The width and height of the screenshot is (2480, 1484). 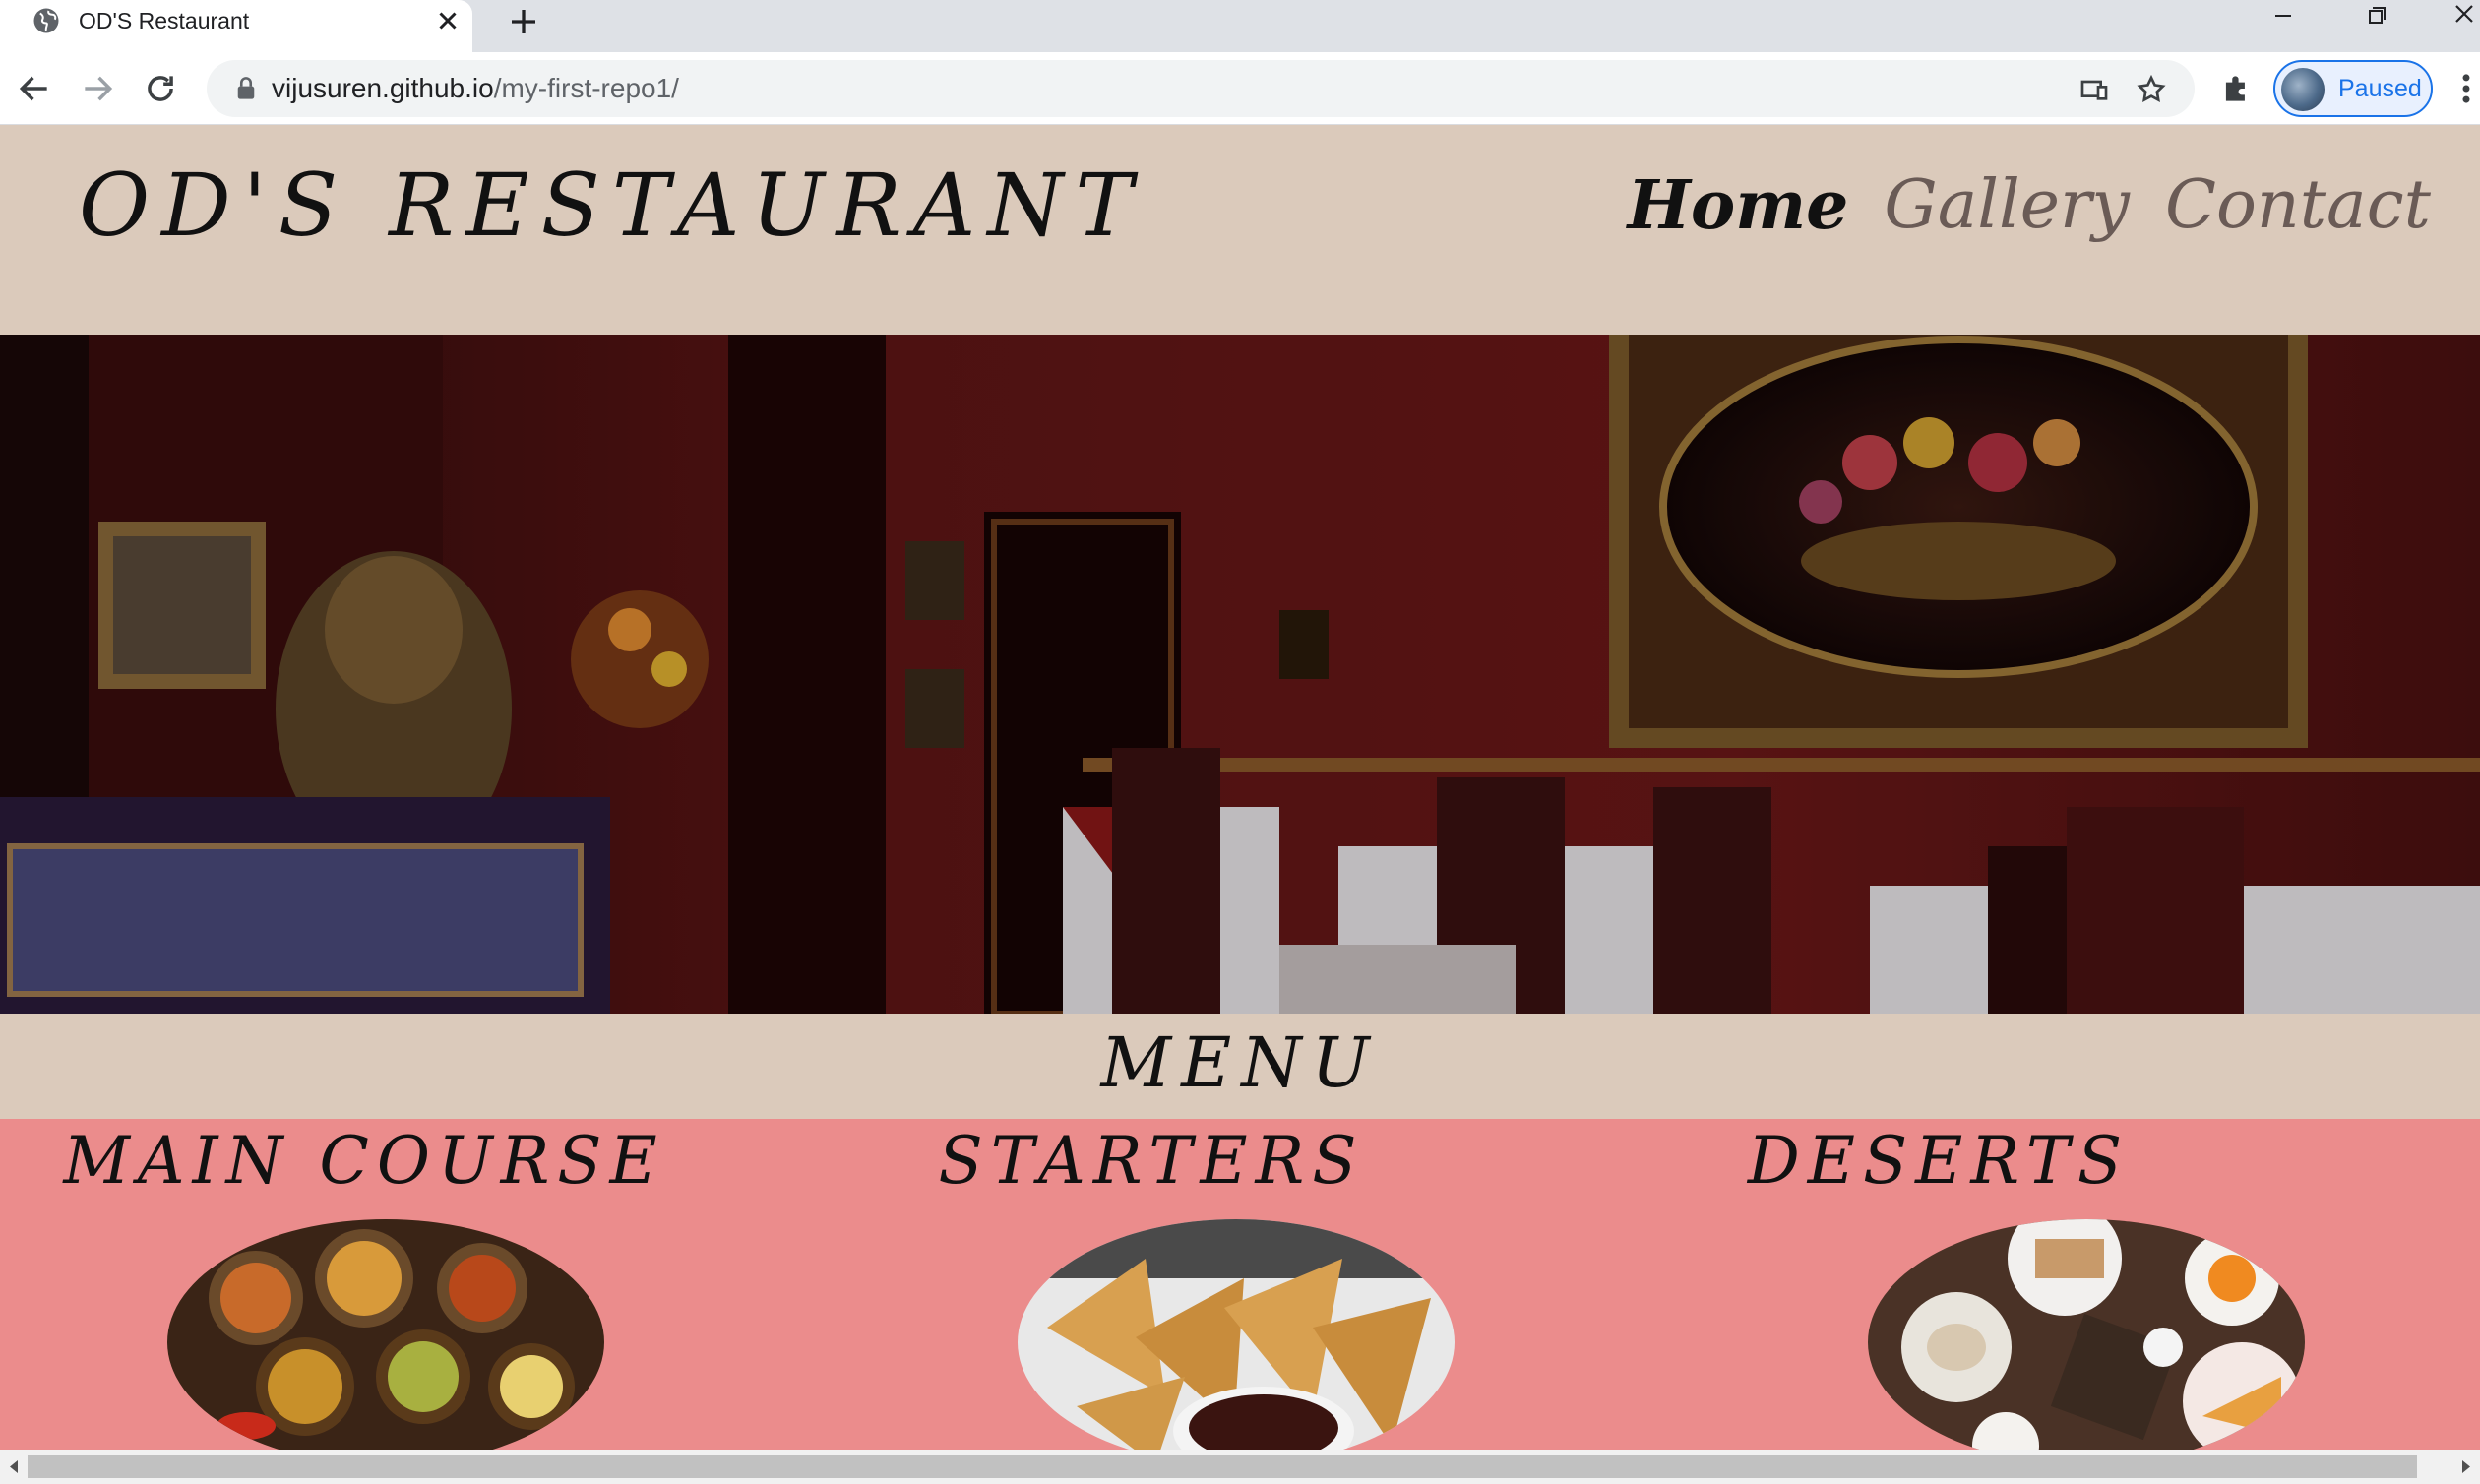 What do you see at coordinates (2380, 89) in the screenshot?
I see `profile-status-label: Paused` at bounding box center [2380, 89].